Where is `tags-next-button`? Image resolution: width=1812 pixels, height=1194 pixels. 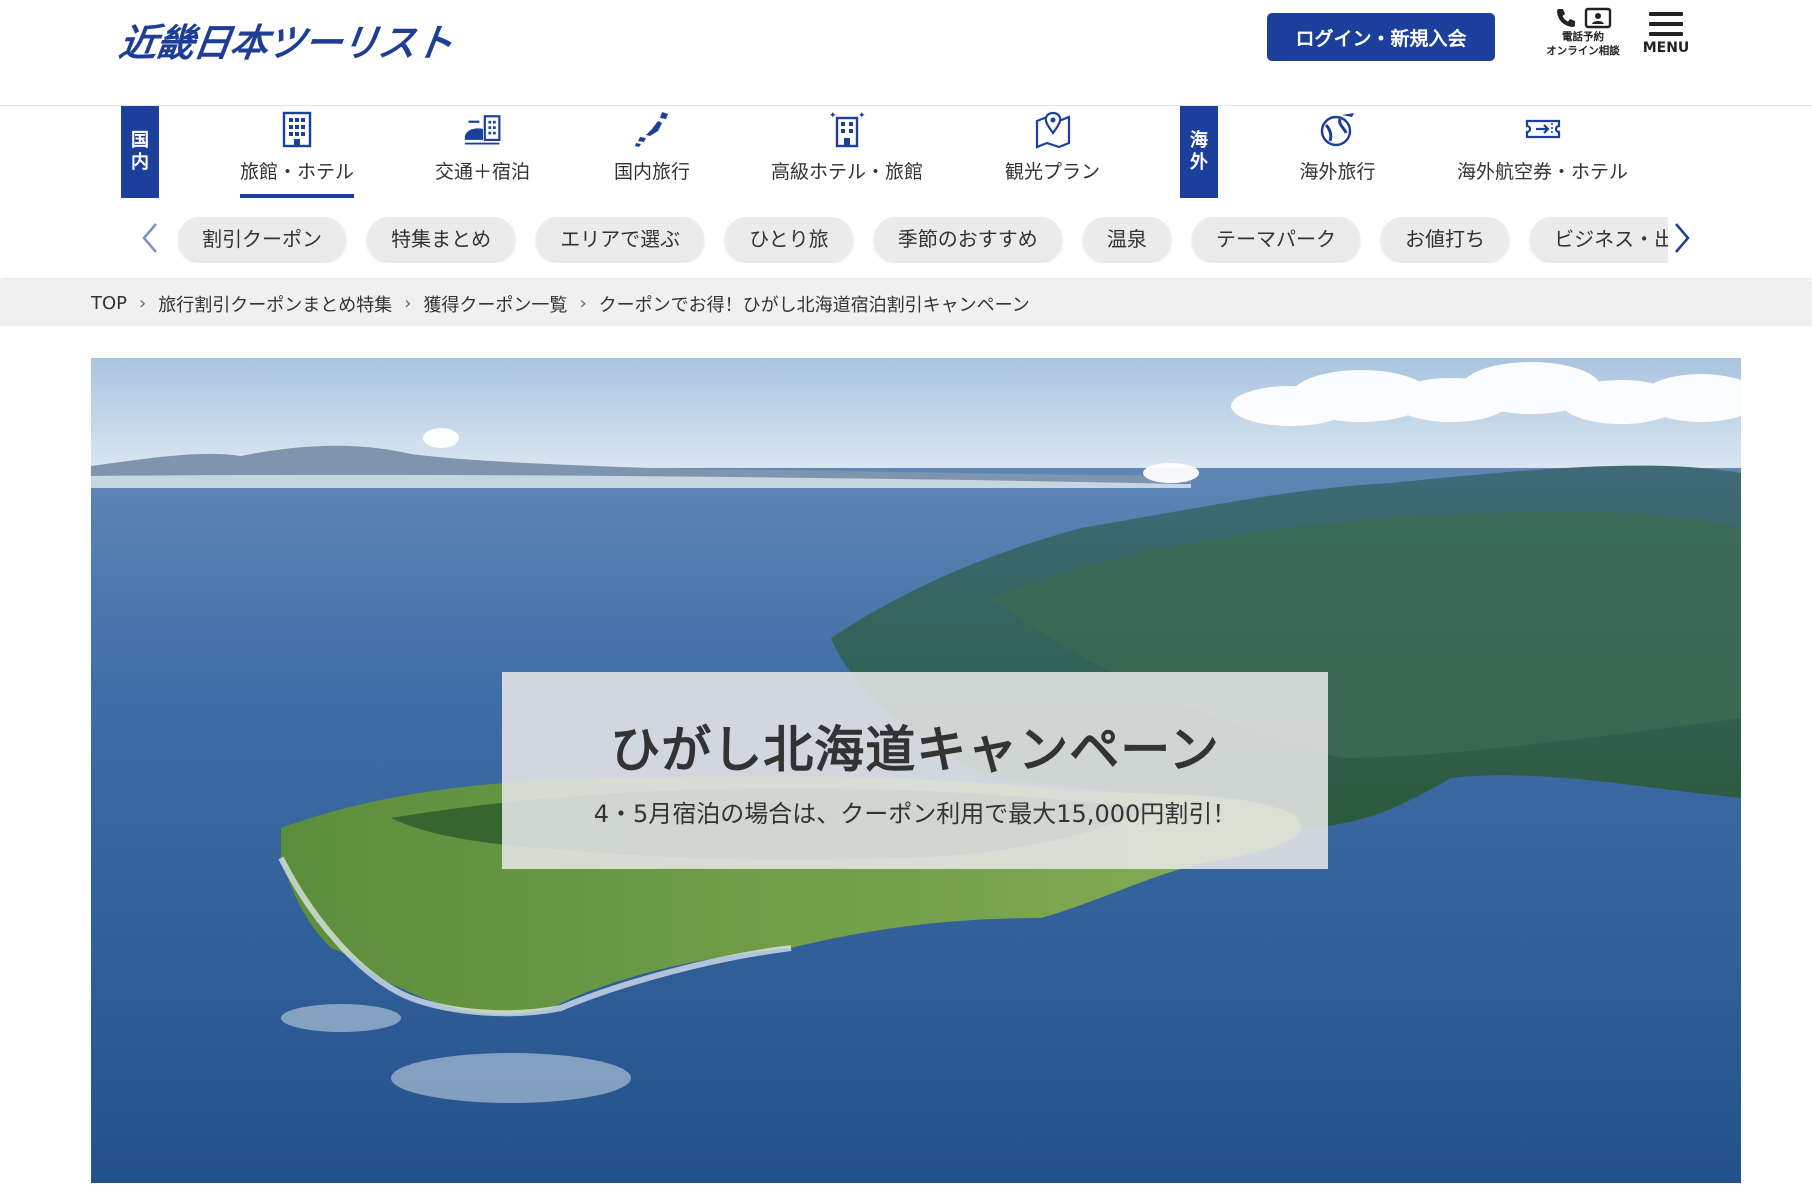 tags-next-button is located at coordinates (1682, 241).